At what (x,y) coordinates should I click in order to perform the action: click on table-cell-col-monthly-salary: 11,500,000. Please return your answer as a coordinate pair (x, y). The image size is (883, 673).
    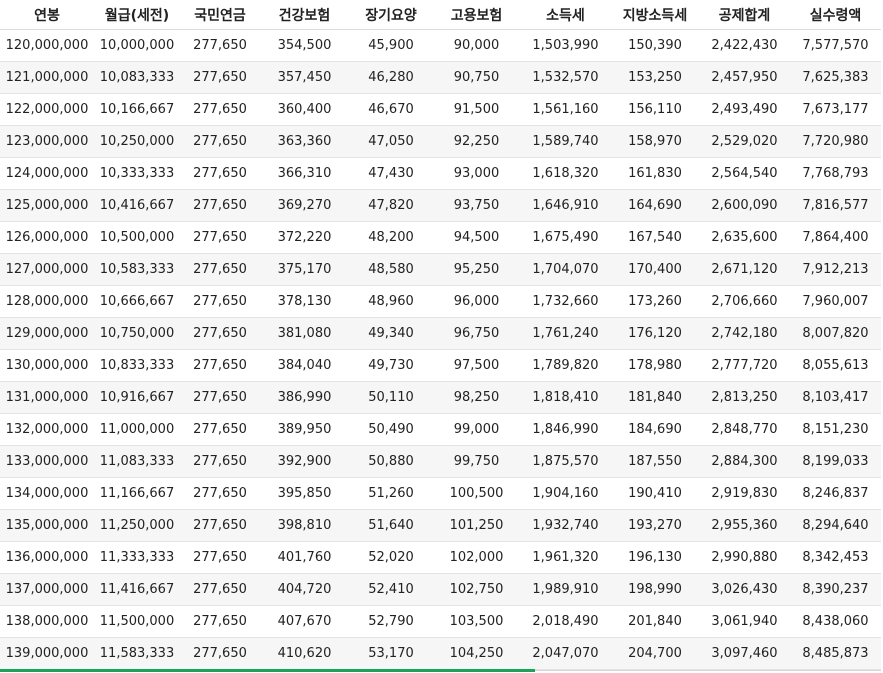
    Looking at the image, I should click on (137, 621).